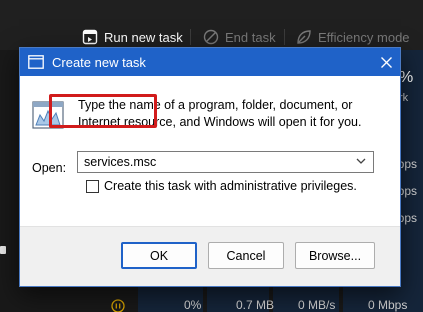  I want to click on table-row: 0% 0.7 MB 0 MB/s 0 Mbps, so click(211, 305).